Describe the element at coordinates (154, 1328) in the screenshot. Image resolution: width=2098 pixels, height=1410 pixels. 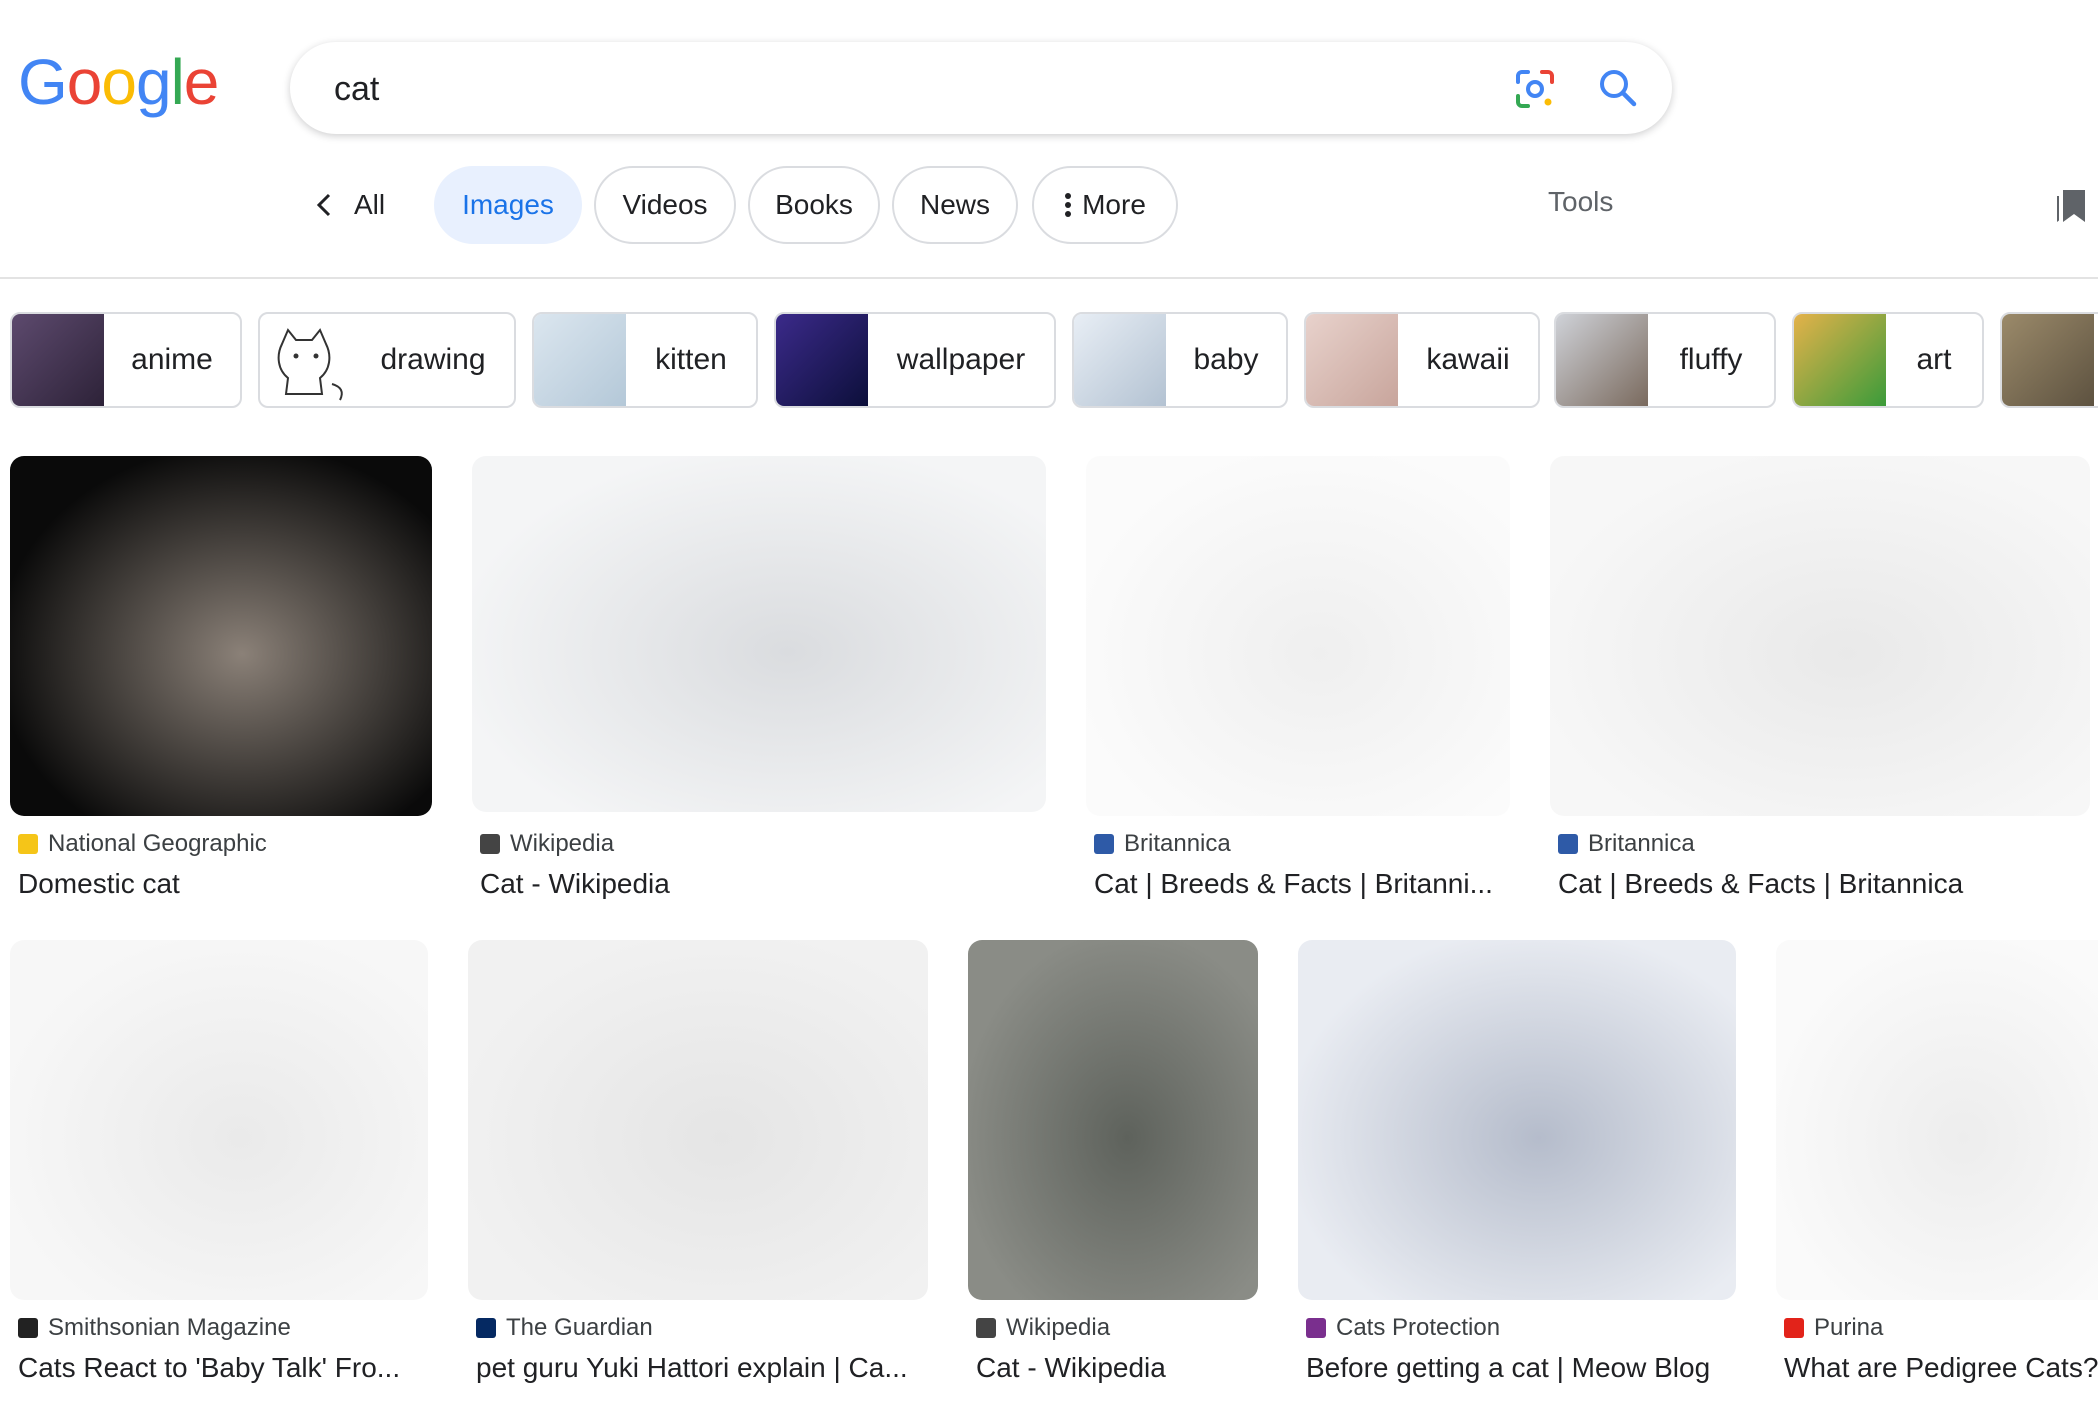
I see `result-source: Smithsonian Magazine` at that location.